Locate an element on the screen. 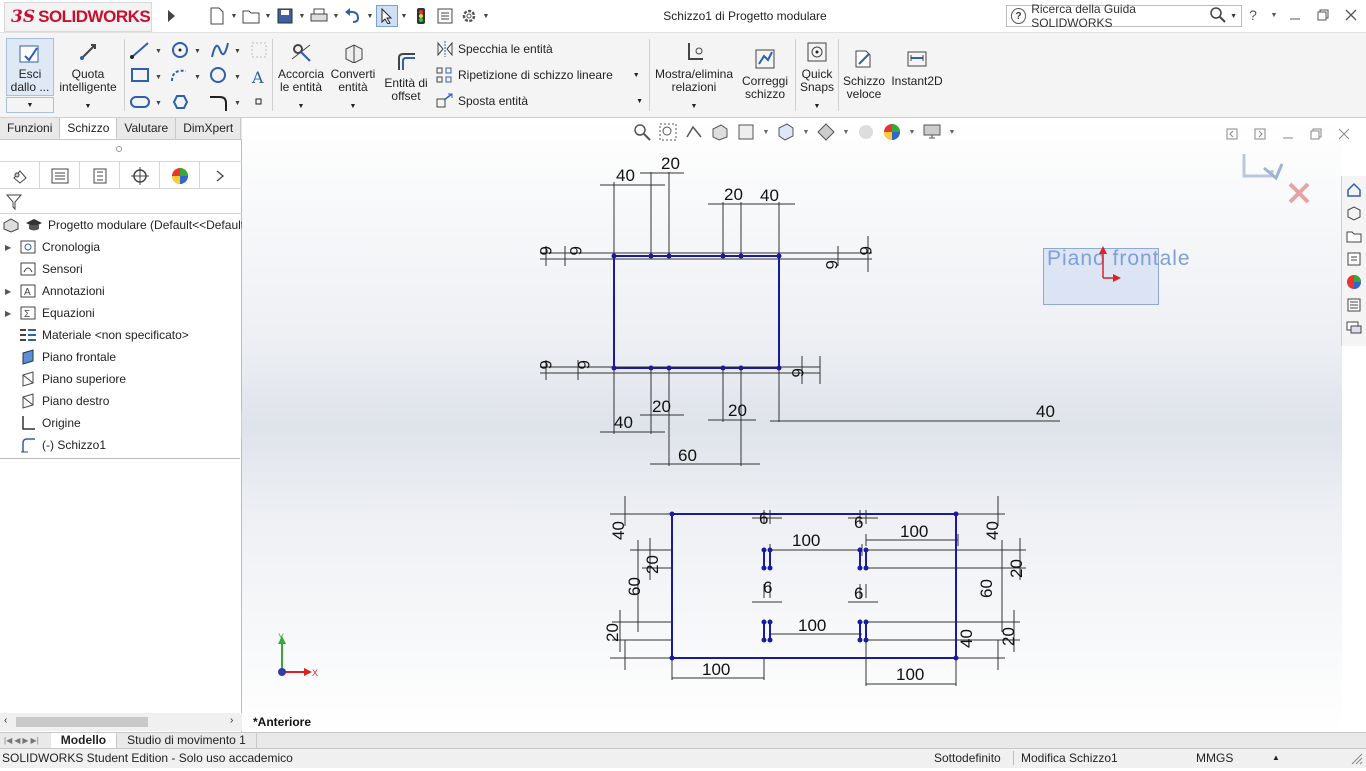 The width and height of the screenshot is (1366, 771). text-tool-icon: A is located at coordinates (257, 77).